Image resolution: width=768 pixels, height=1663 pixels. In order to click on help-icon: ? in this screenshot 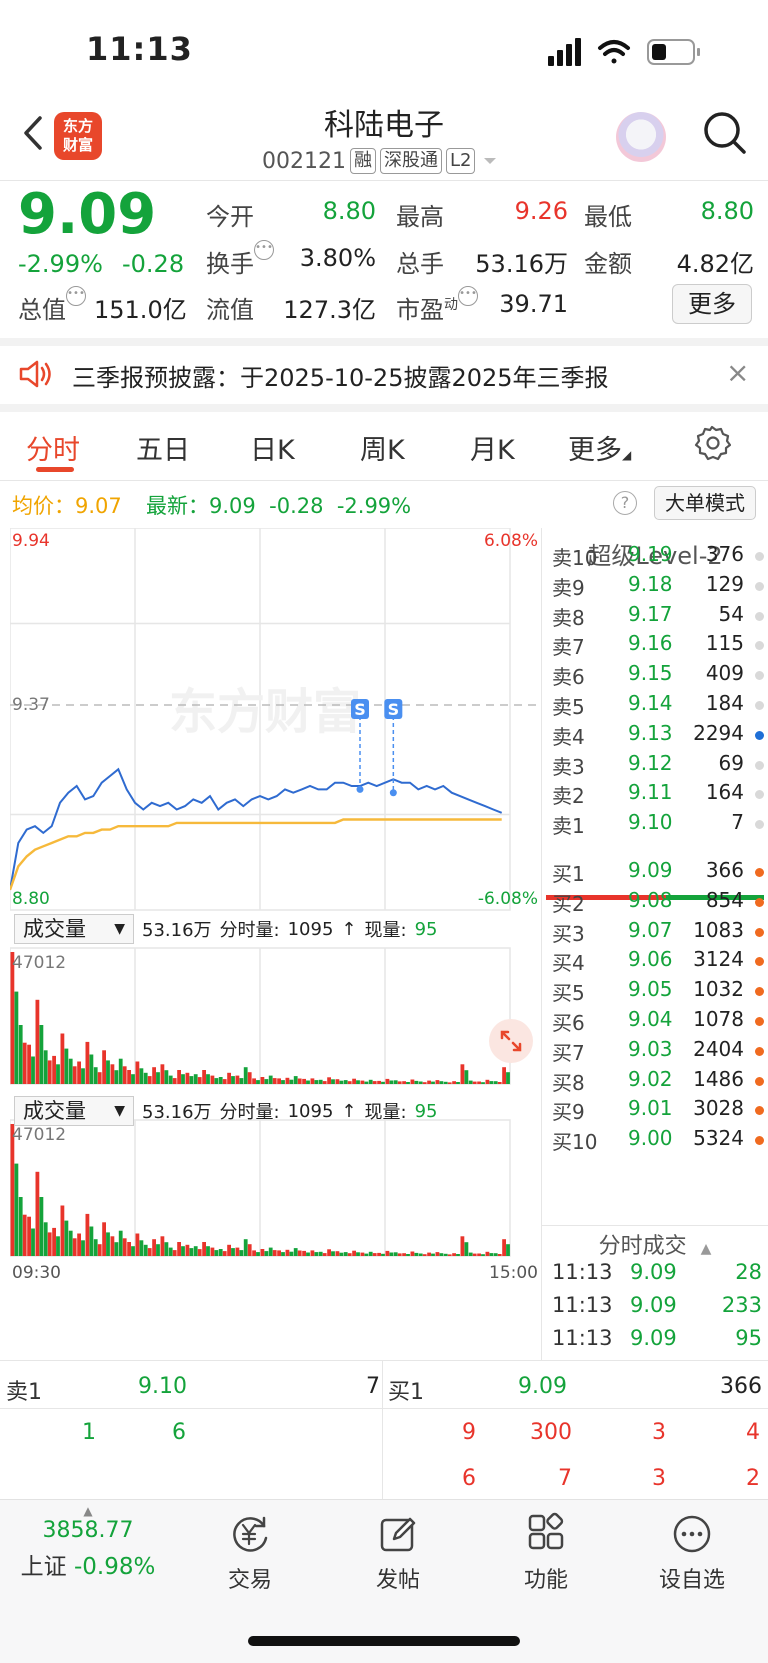, I will do `click(625, 503)`.